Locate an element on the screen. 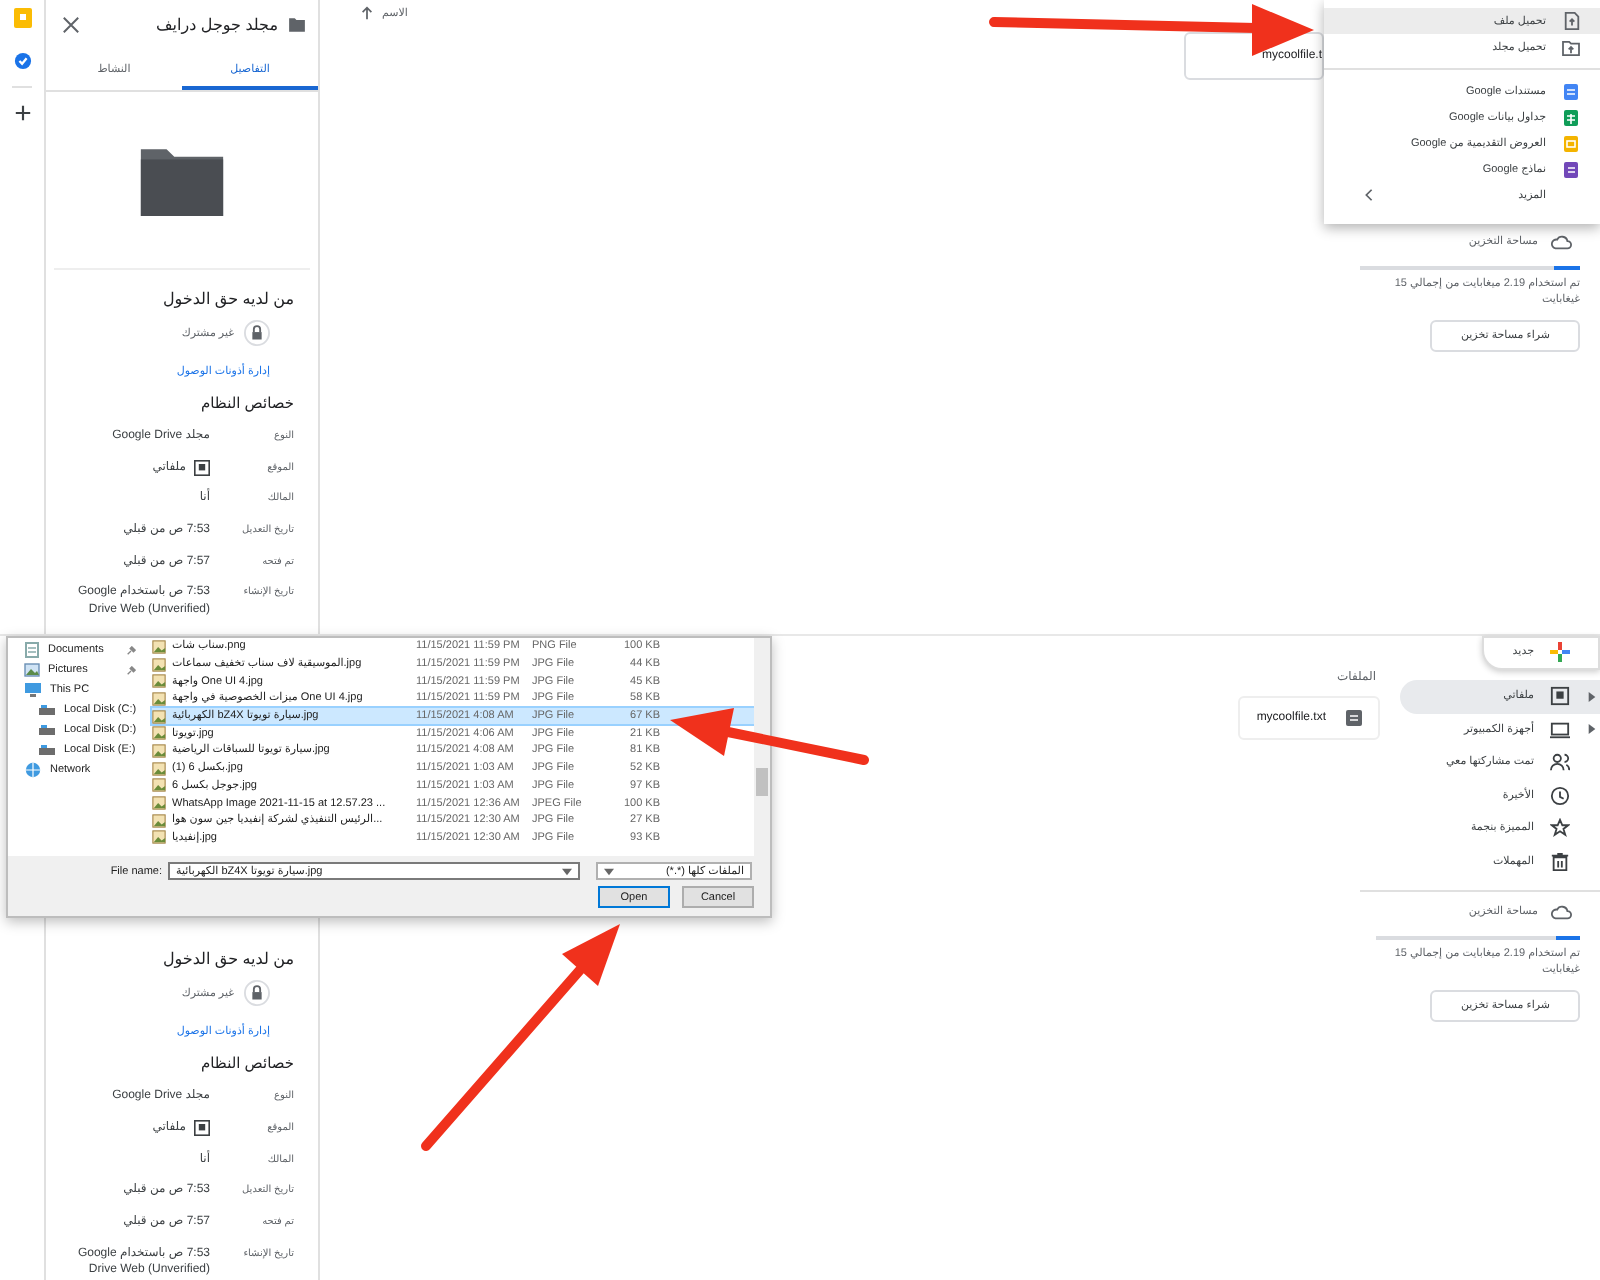 This screenshot has height=1280, width=1600. check-circle-icon is located at coordinates (22, 61).